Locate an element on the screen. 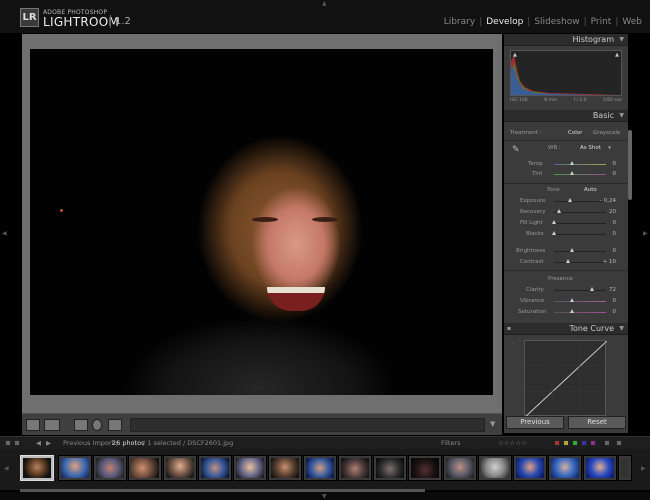 The height and width of the screenshot is (500, 650). module-print: Print is located at coordinates (601, 22).